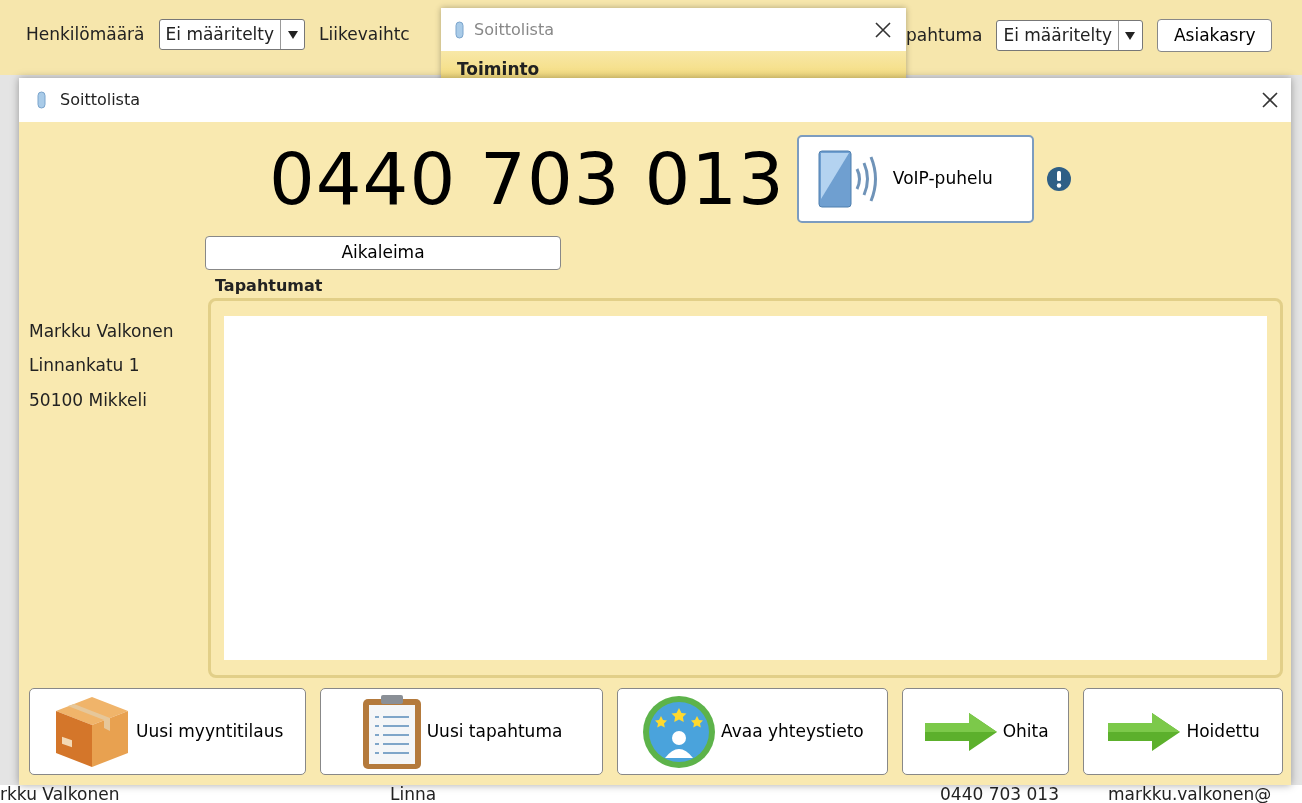 The height and width of the screenshot is (803, 1302). Describe the element at coordinates (960, 731) in the screenshot. I see `arrow-icon` at that location.